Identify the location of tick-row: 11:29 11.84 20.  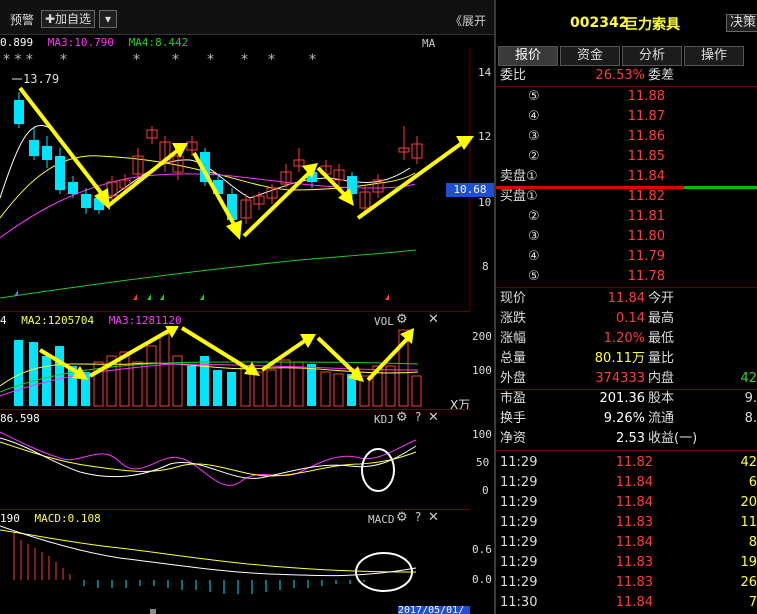
(626, 502).